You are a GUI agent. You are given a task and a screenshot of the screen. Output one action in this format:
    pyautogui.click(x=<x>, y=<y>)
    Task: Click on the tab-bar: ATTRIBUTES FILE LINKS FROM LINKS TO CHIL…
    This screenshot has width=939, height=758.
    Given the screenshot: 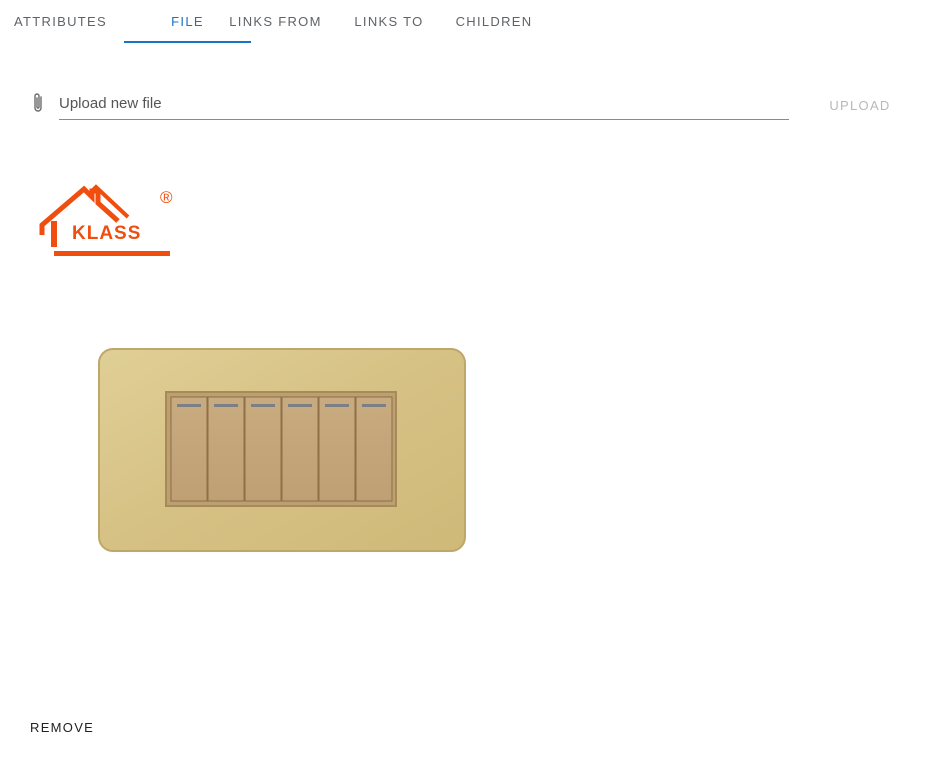 What is the action you would take?
    pyautogui.click(x=469, y=22)
    